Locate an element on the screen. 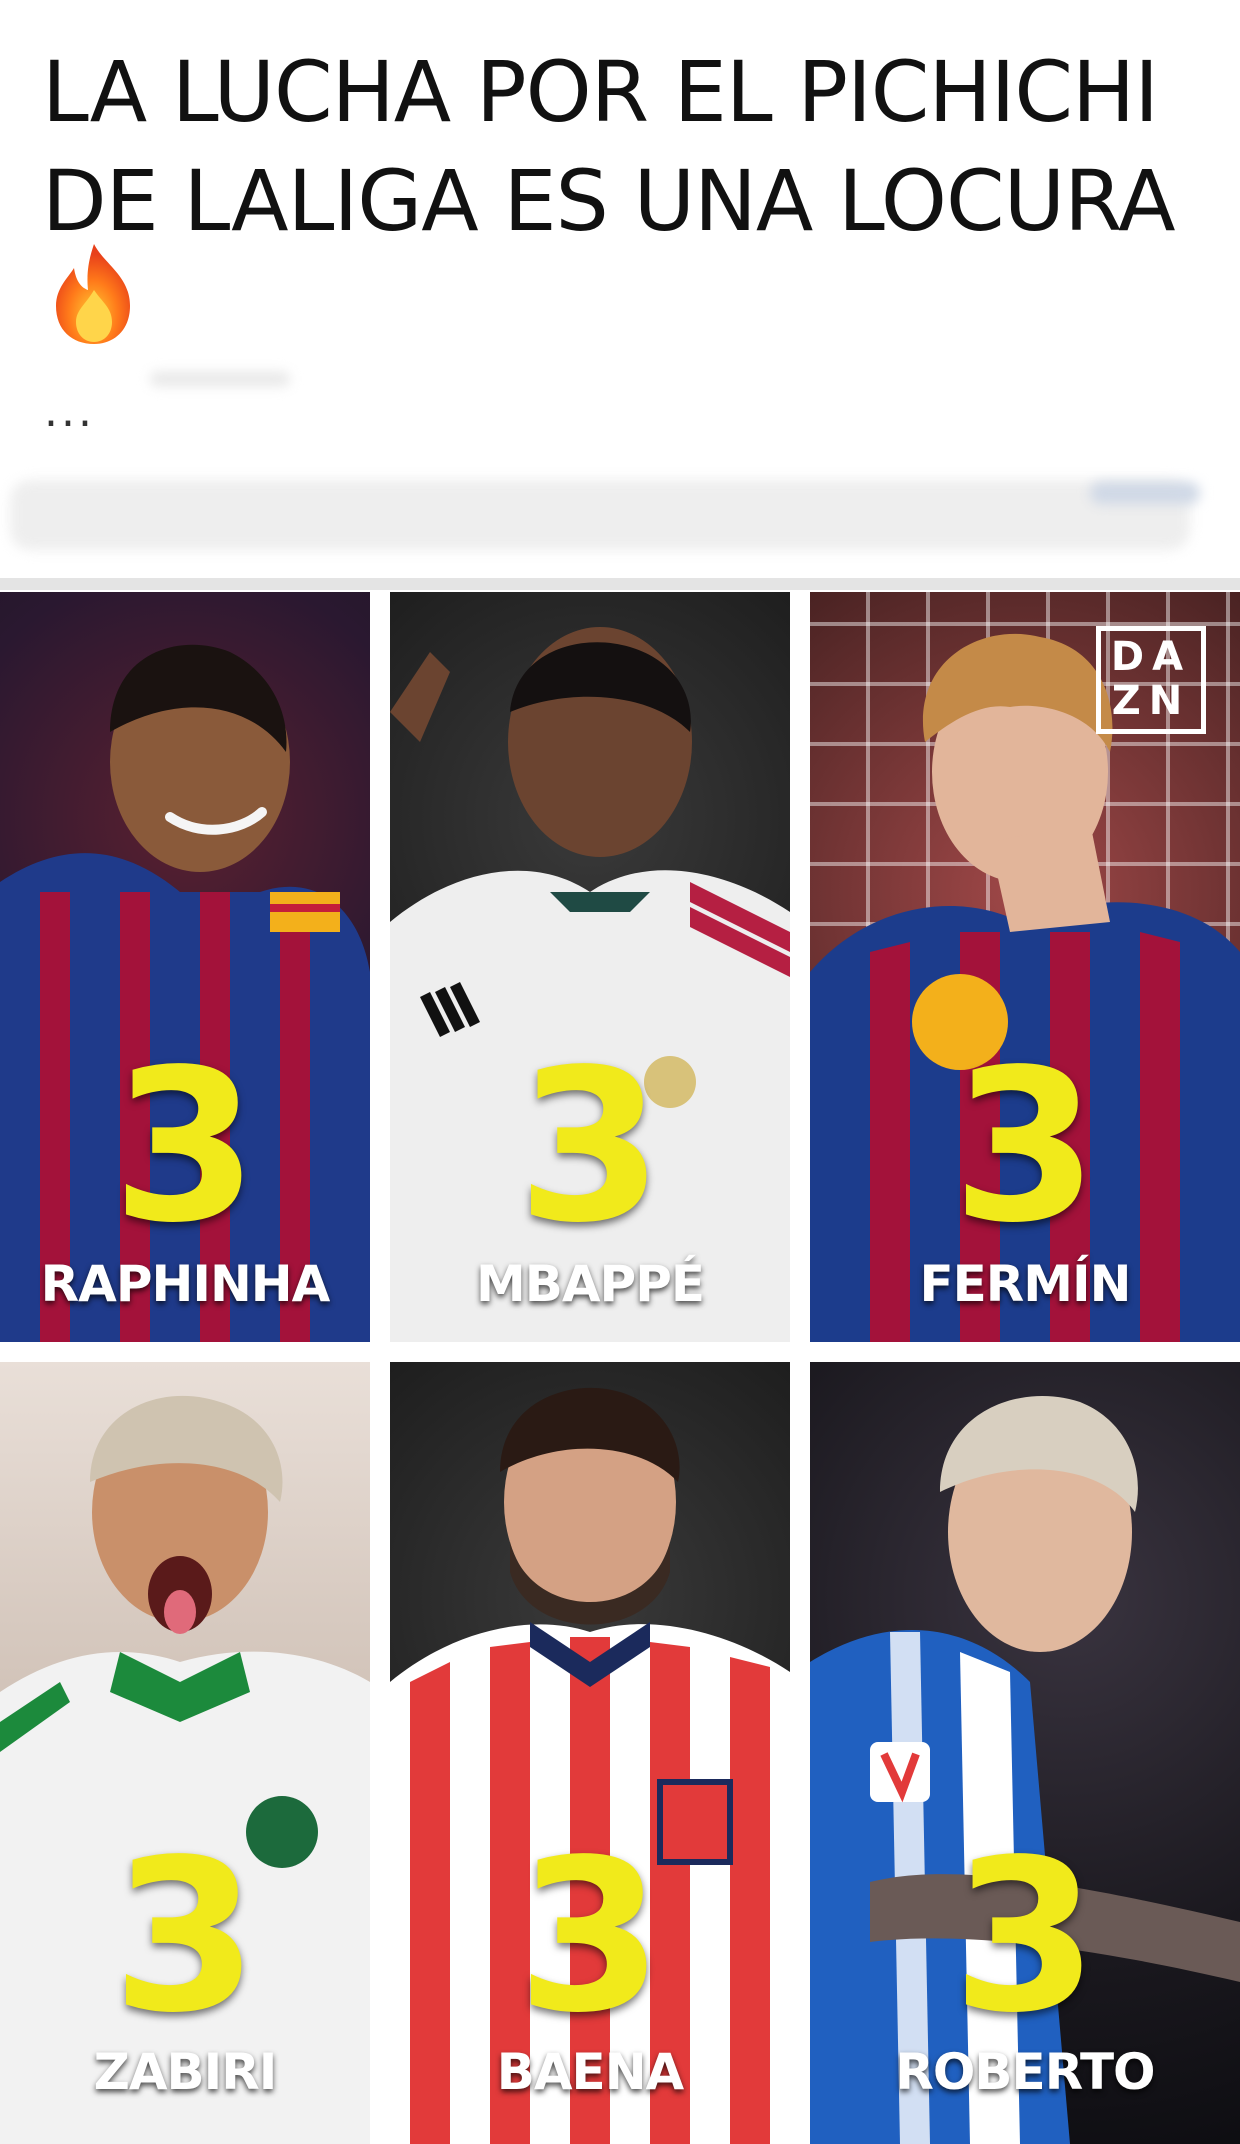 The height and width of the screenshot is (2144, 1240). player-name: BAENA is located at coordinates (590, 2072).